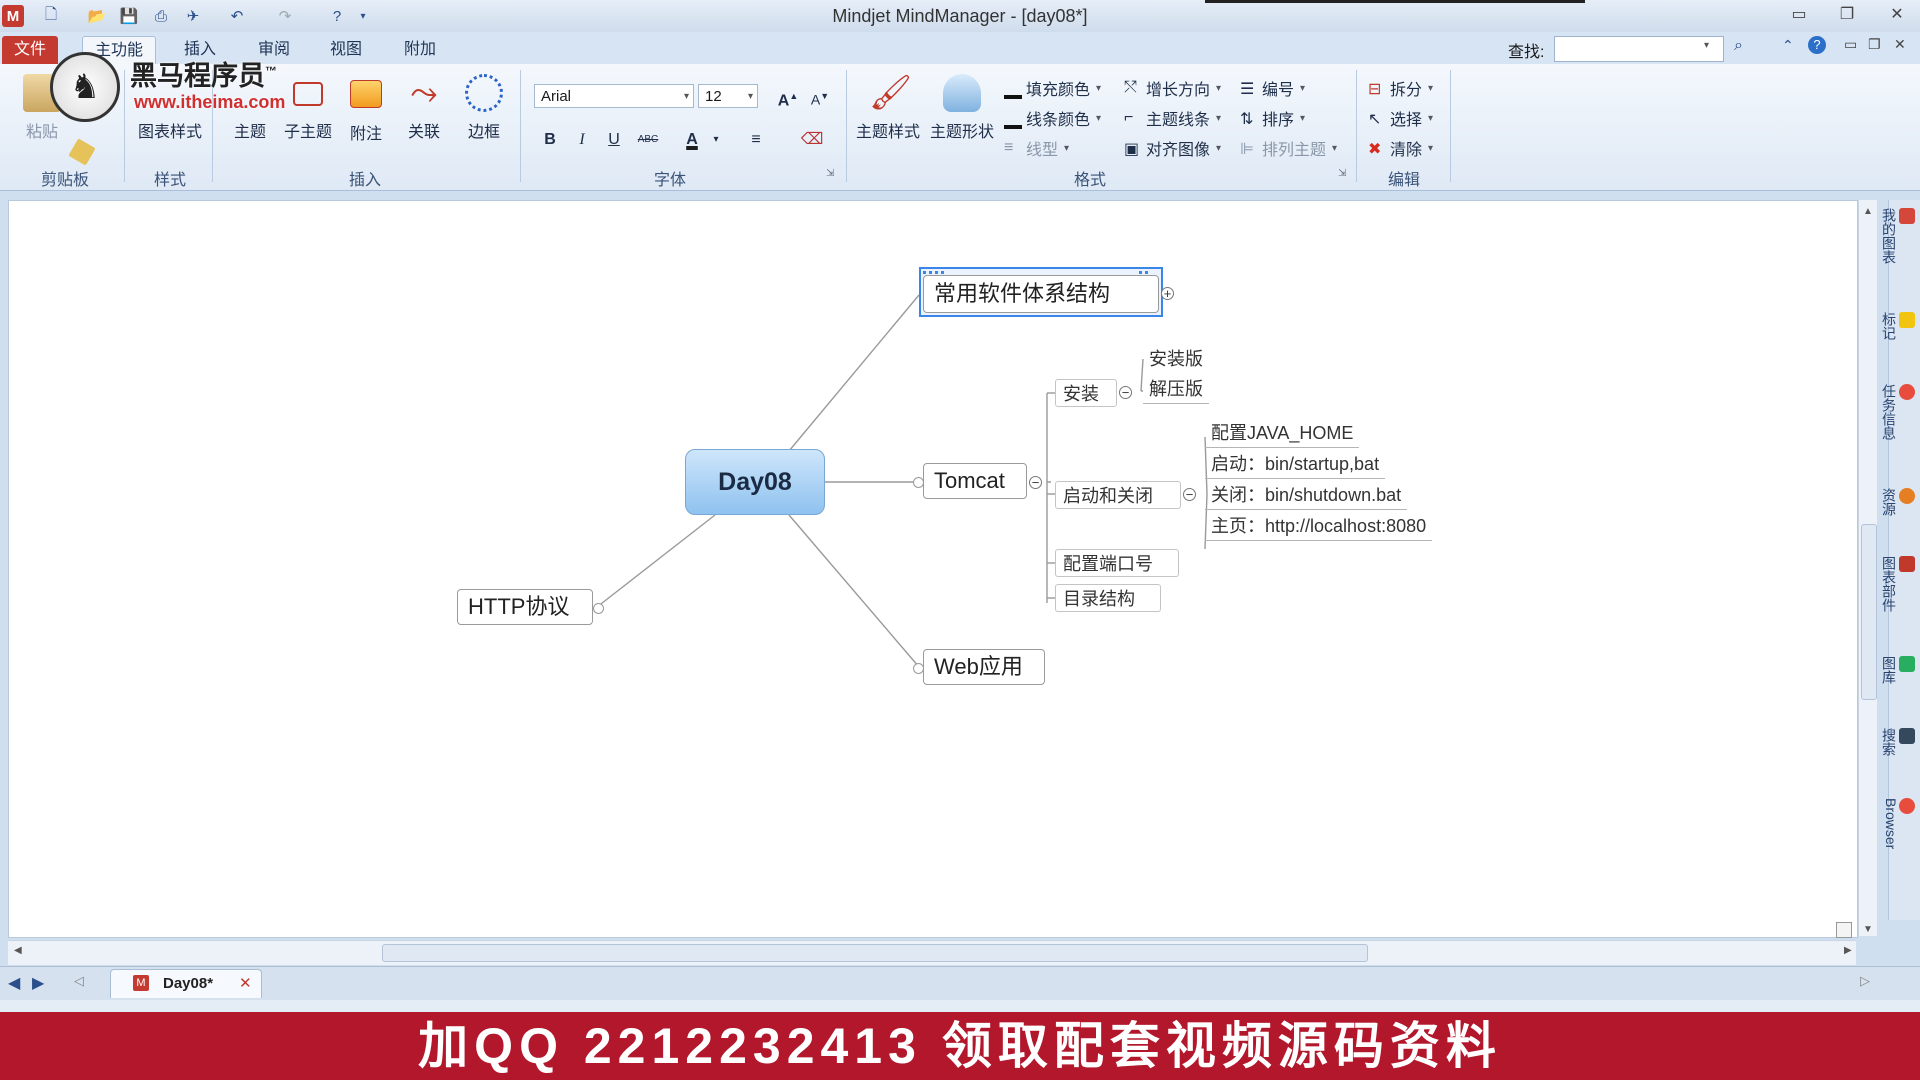  Describe the element at coordinates (1295, 465) in the screenshot. I see `leaf-startup: 启动：bin/startup,bat` at that location.